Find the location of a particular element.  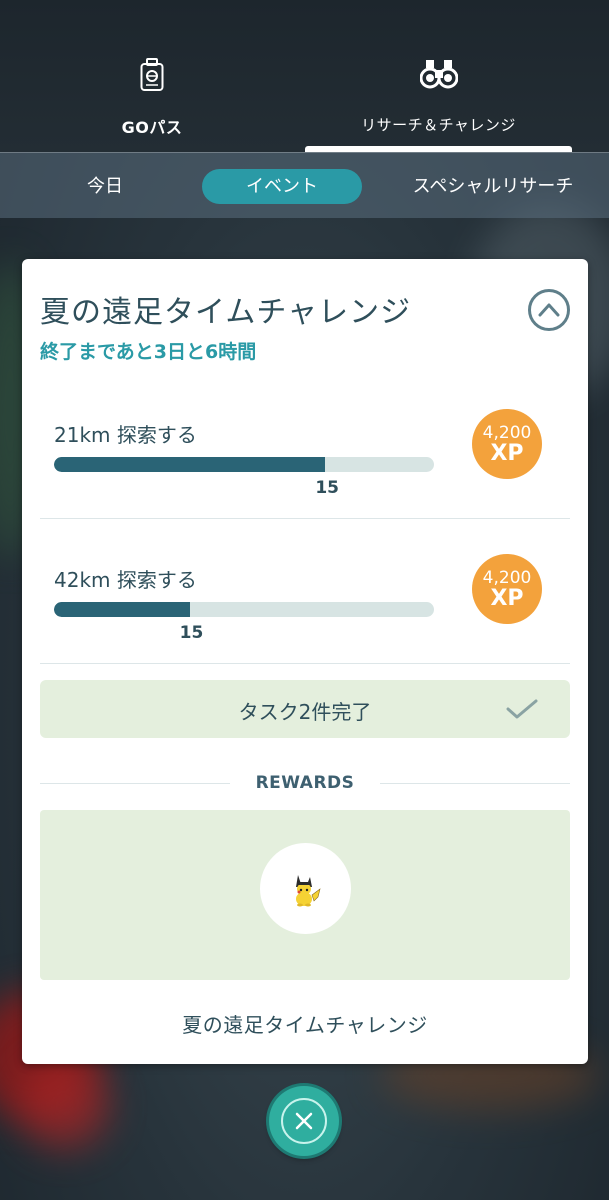

task-item: 21km 探索する 15 4,200 XP is located at coordinates (305, 446).